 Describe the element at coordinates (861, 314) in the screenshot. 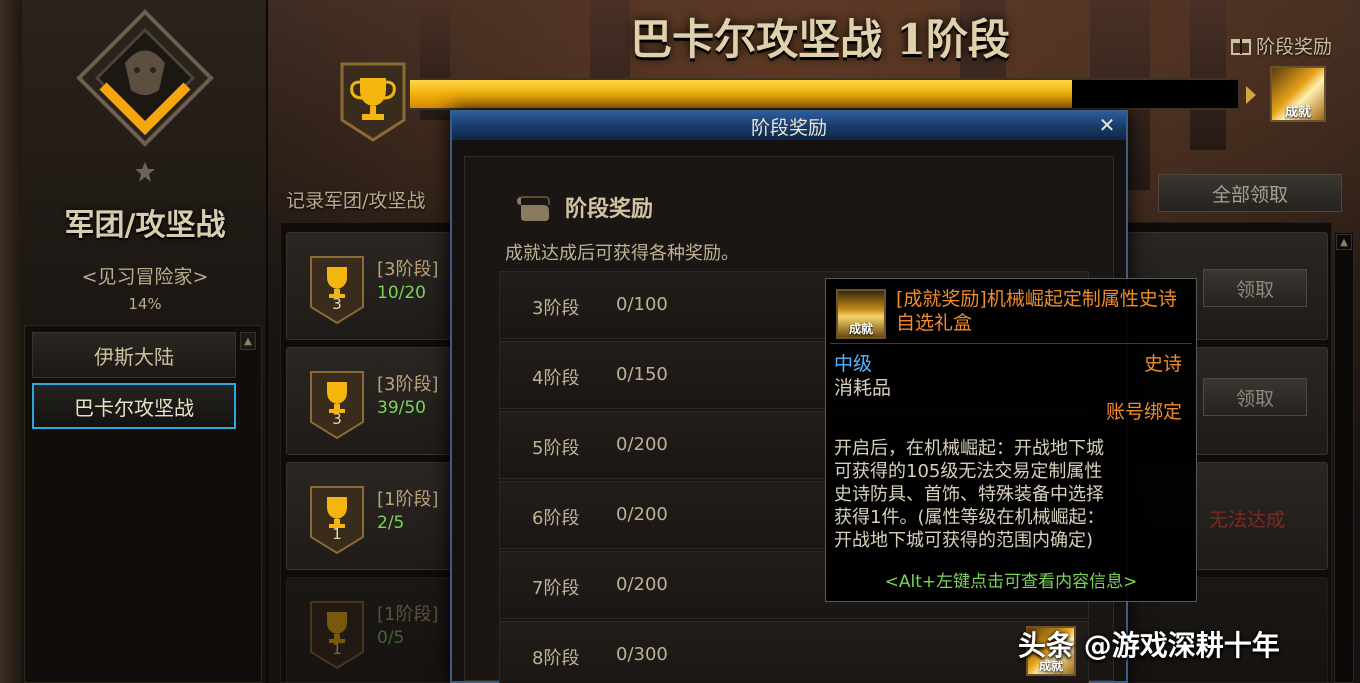

I see `reward-box-icon: 成就` at that location.